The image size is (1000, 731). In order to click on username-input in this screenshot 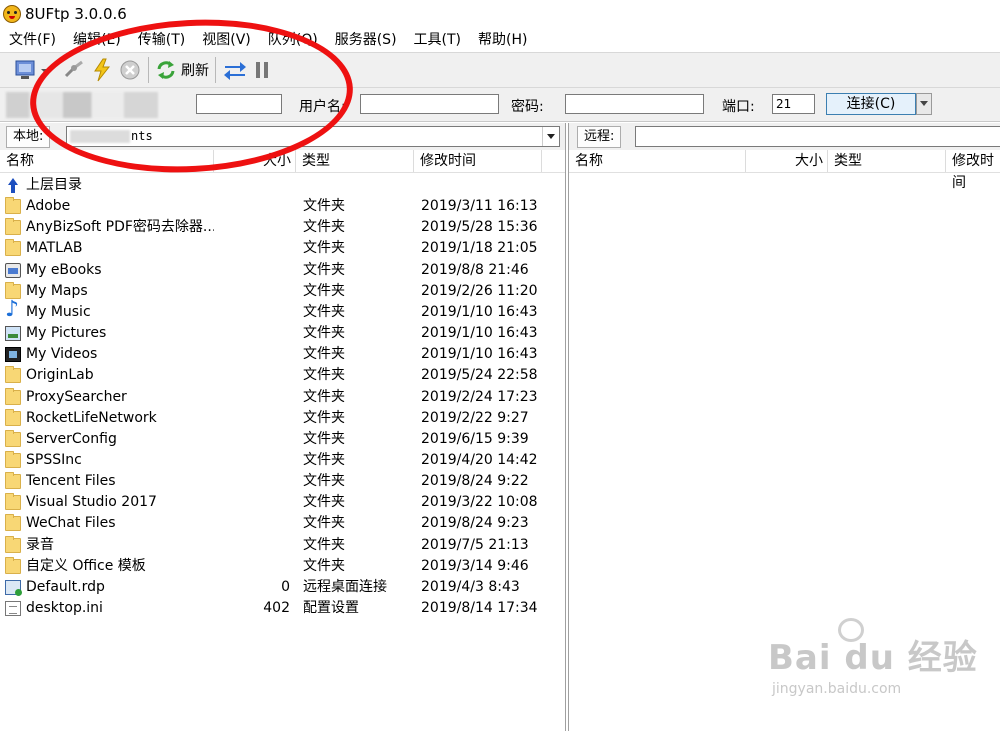, I will do `click(429, 104)`.